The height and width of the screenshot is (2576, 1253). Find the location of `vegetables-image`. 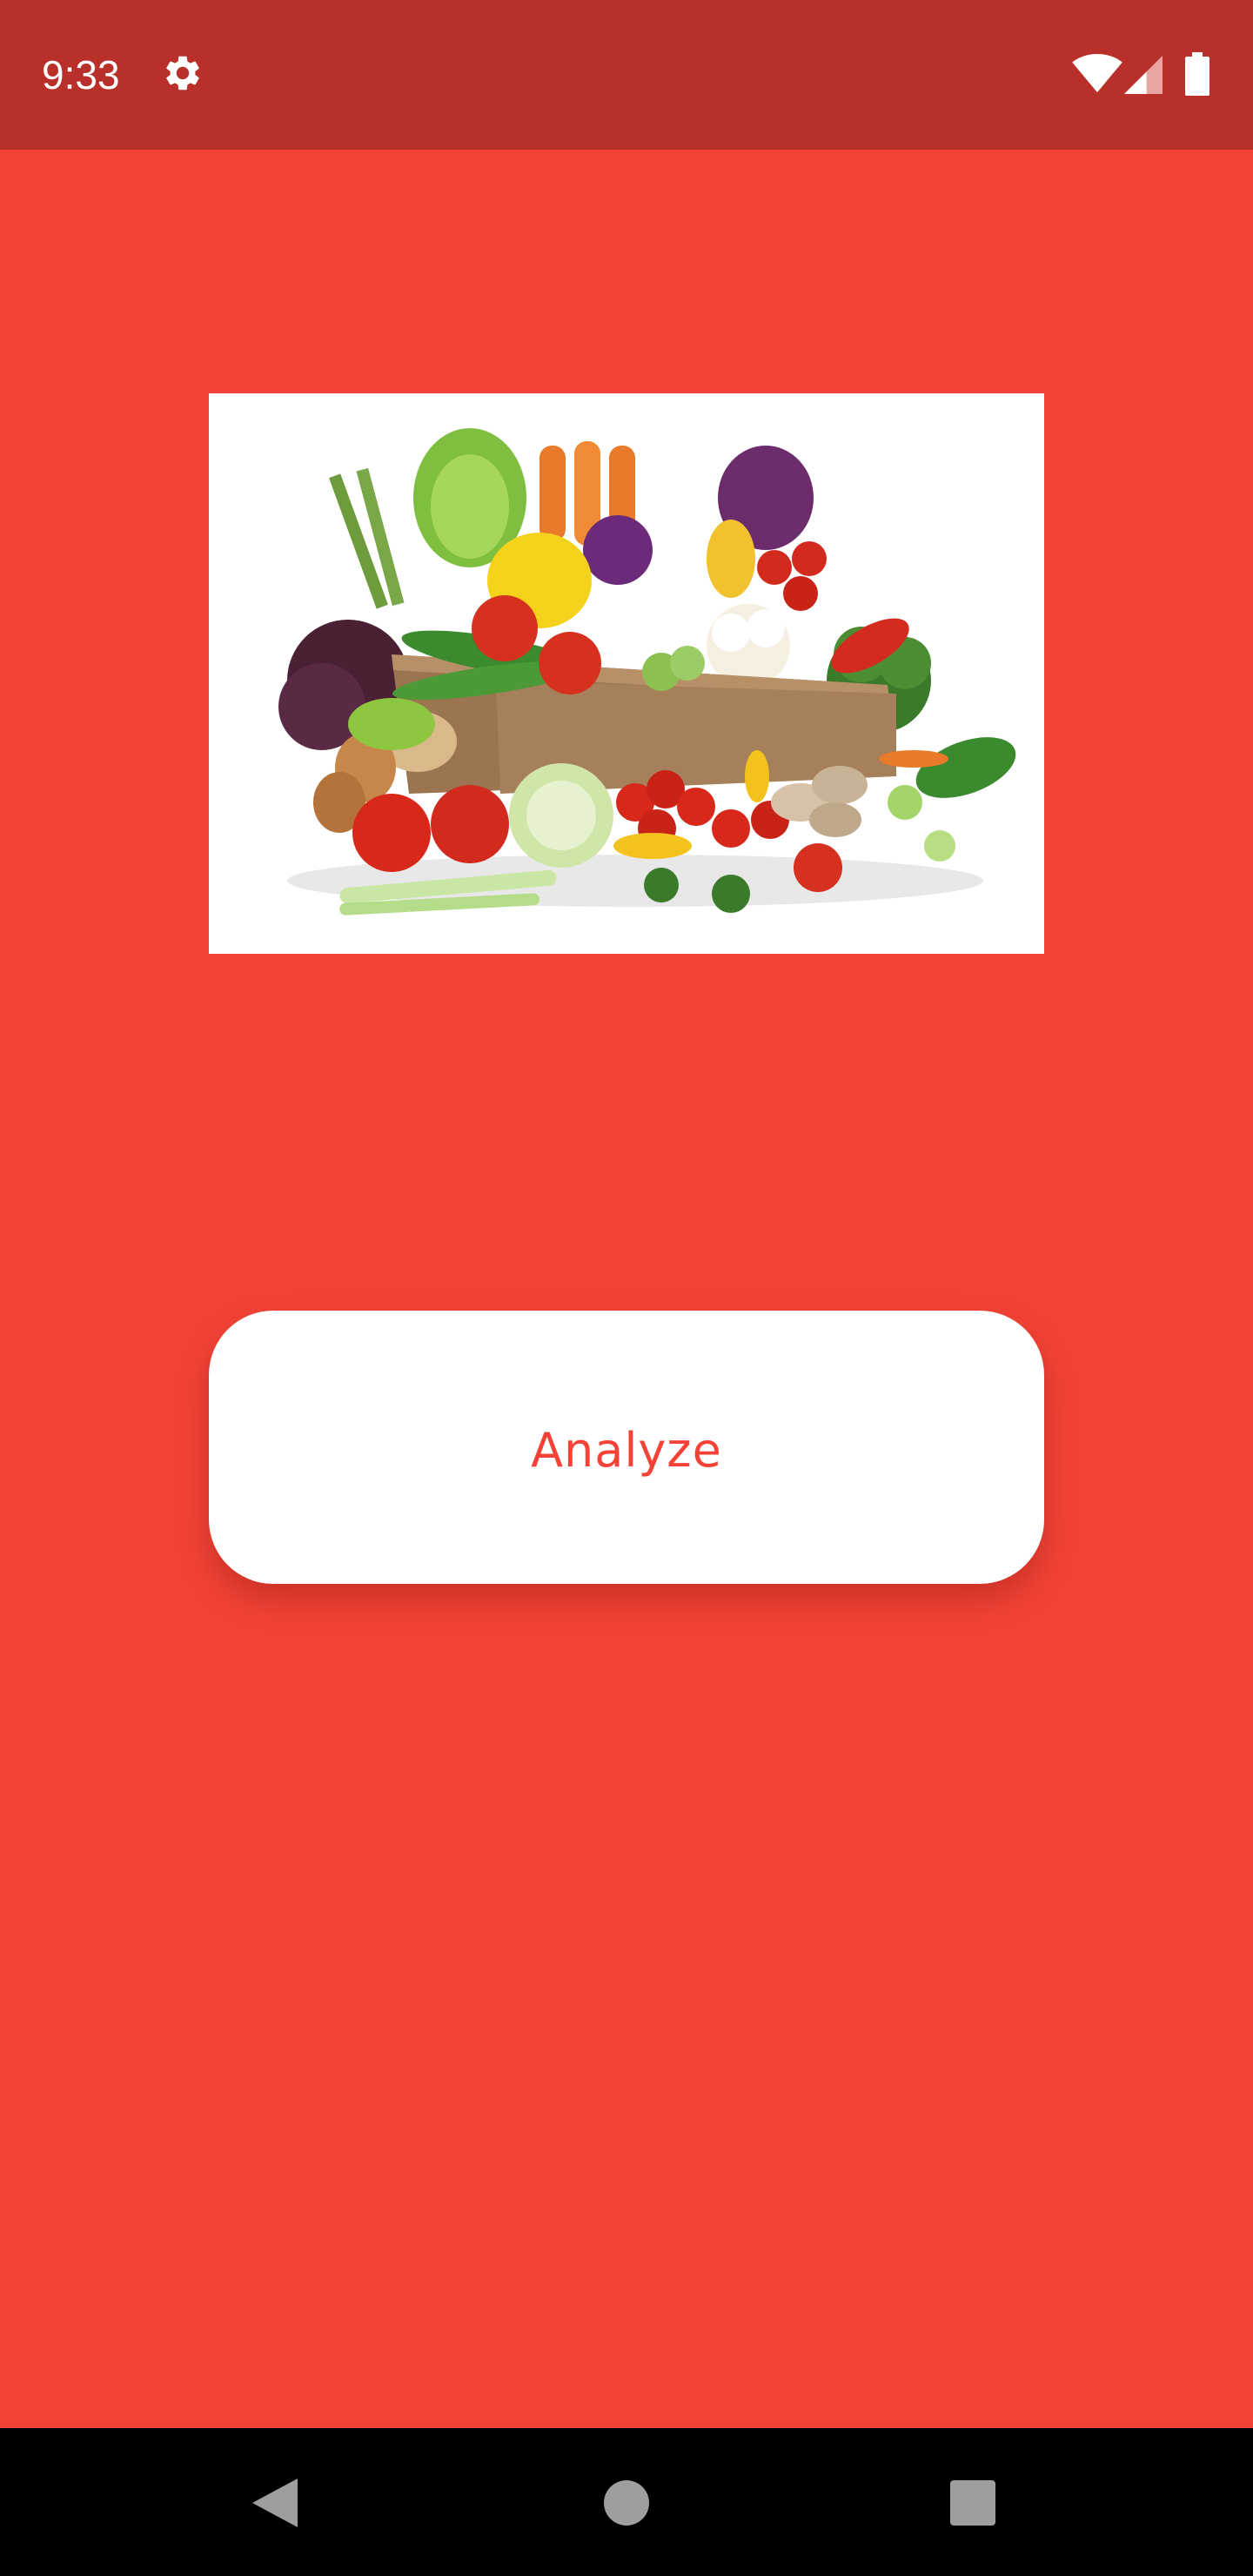

vegetables-image is located at coordinates (626, 673).